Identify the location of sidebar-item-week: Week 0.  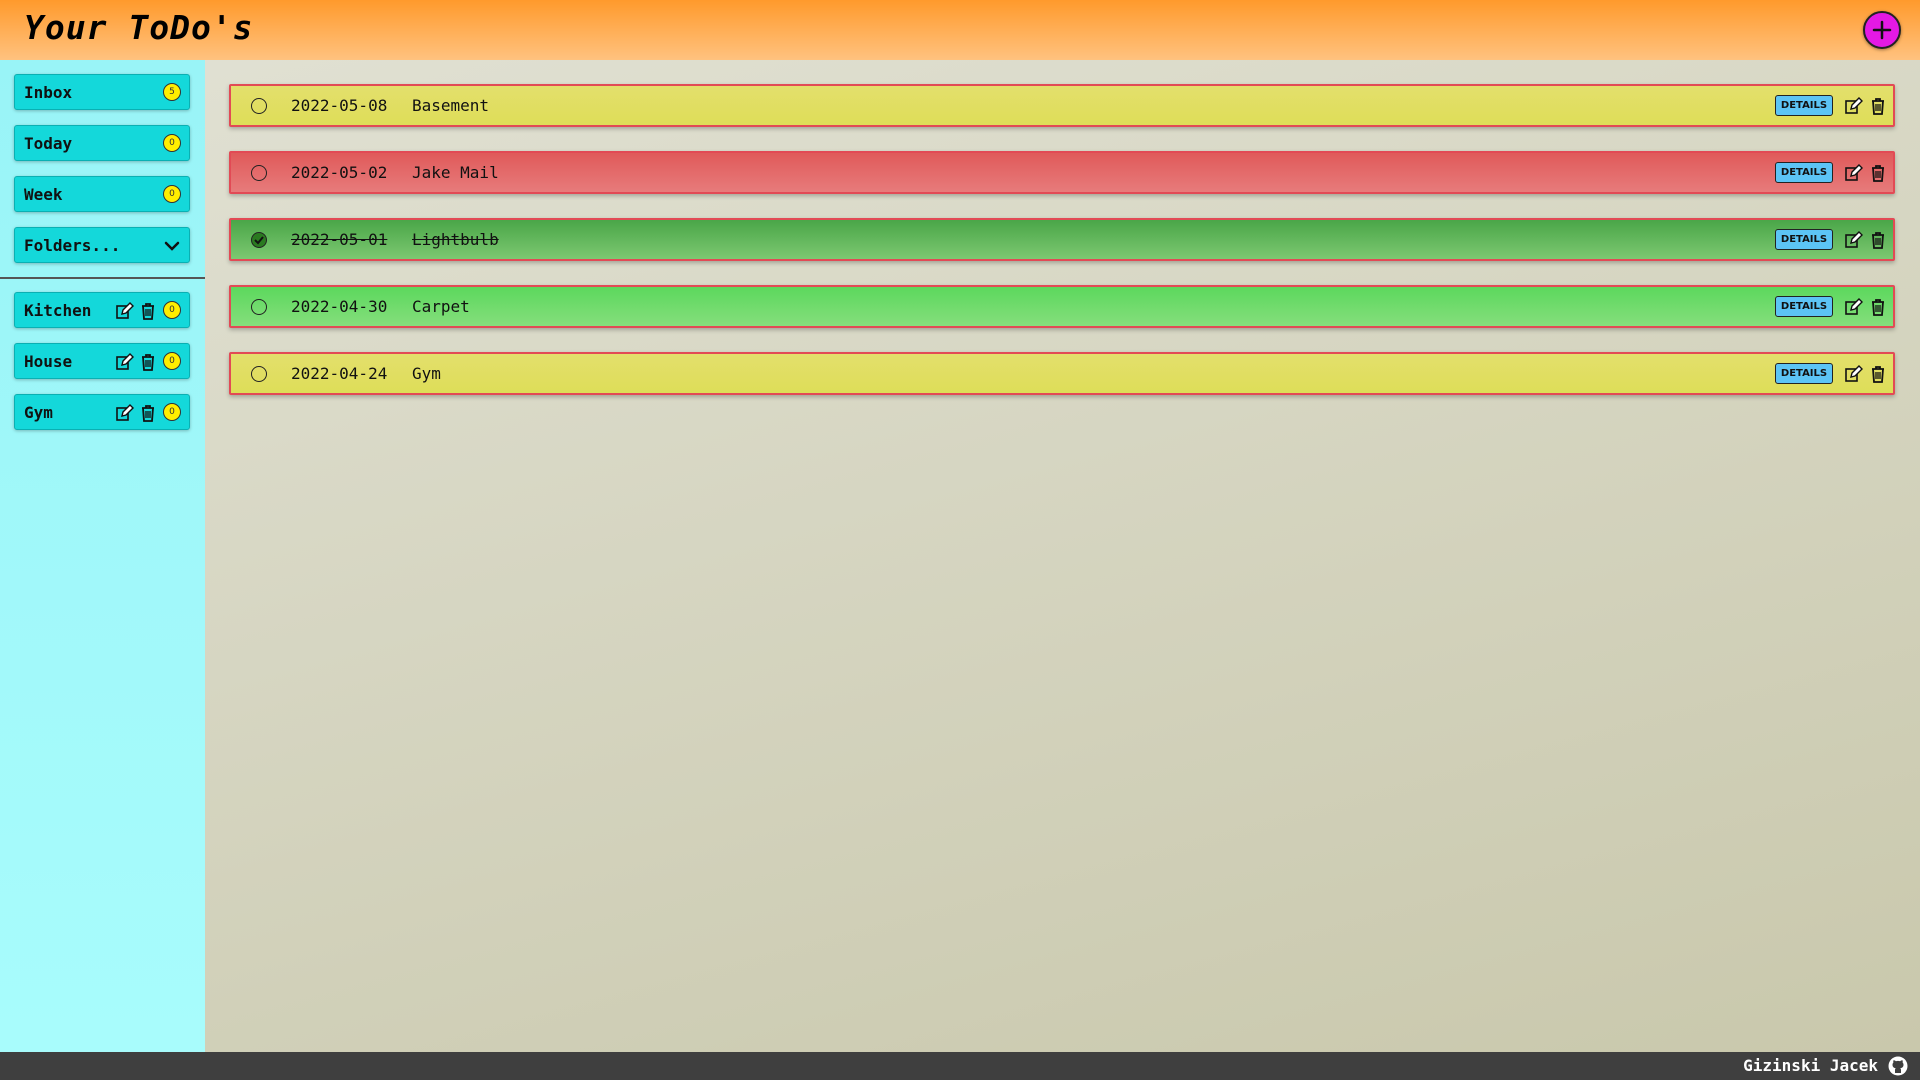
(102, 194).